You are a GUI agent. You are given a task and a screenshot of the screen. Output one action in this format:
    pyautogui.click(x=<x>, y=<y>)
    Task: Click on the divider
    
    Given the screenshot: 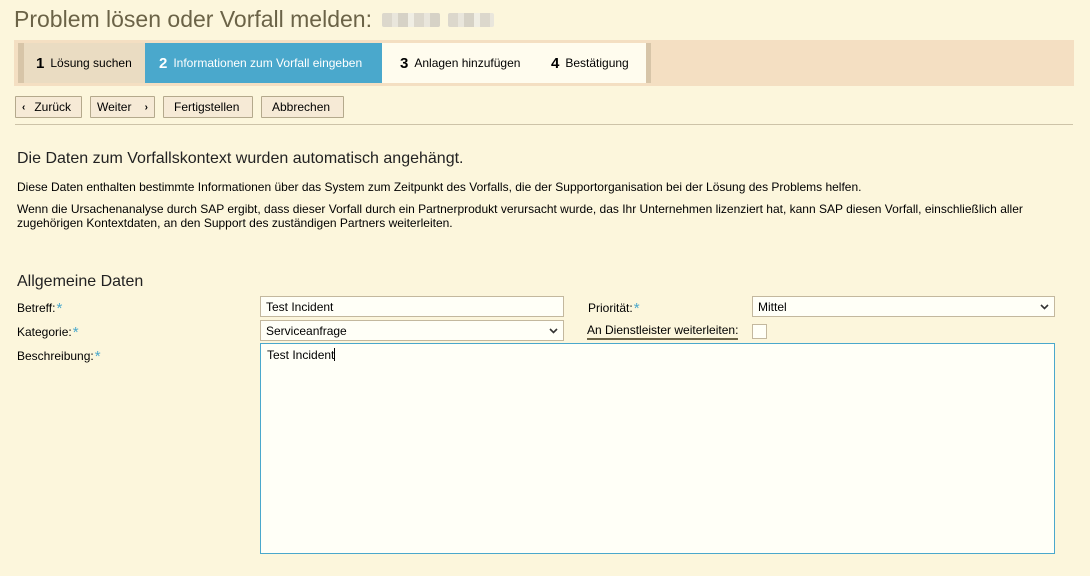 What is the action you would take?
    pyautogui.click(x=544, y=124)
    